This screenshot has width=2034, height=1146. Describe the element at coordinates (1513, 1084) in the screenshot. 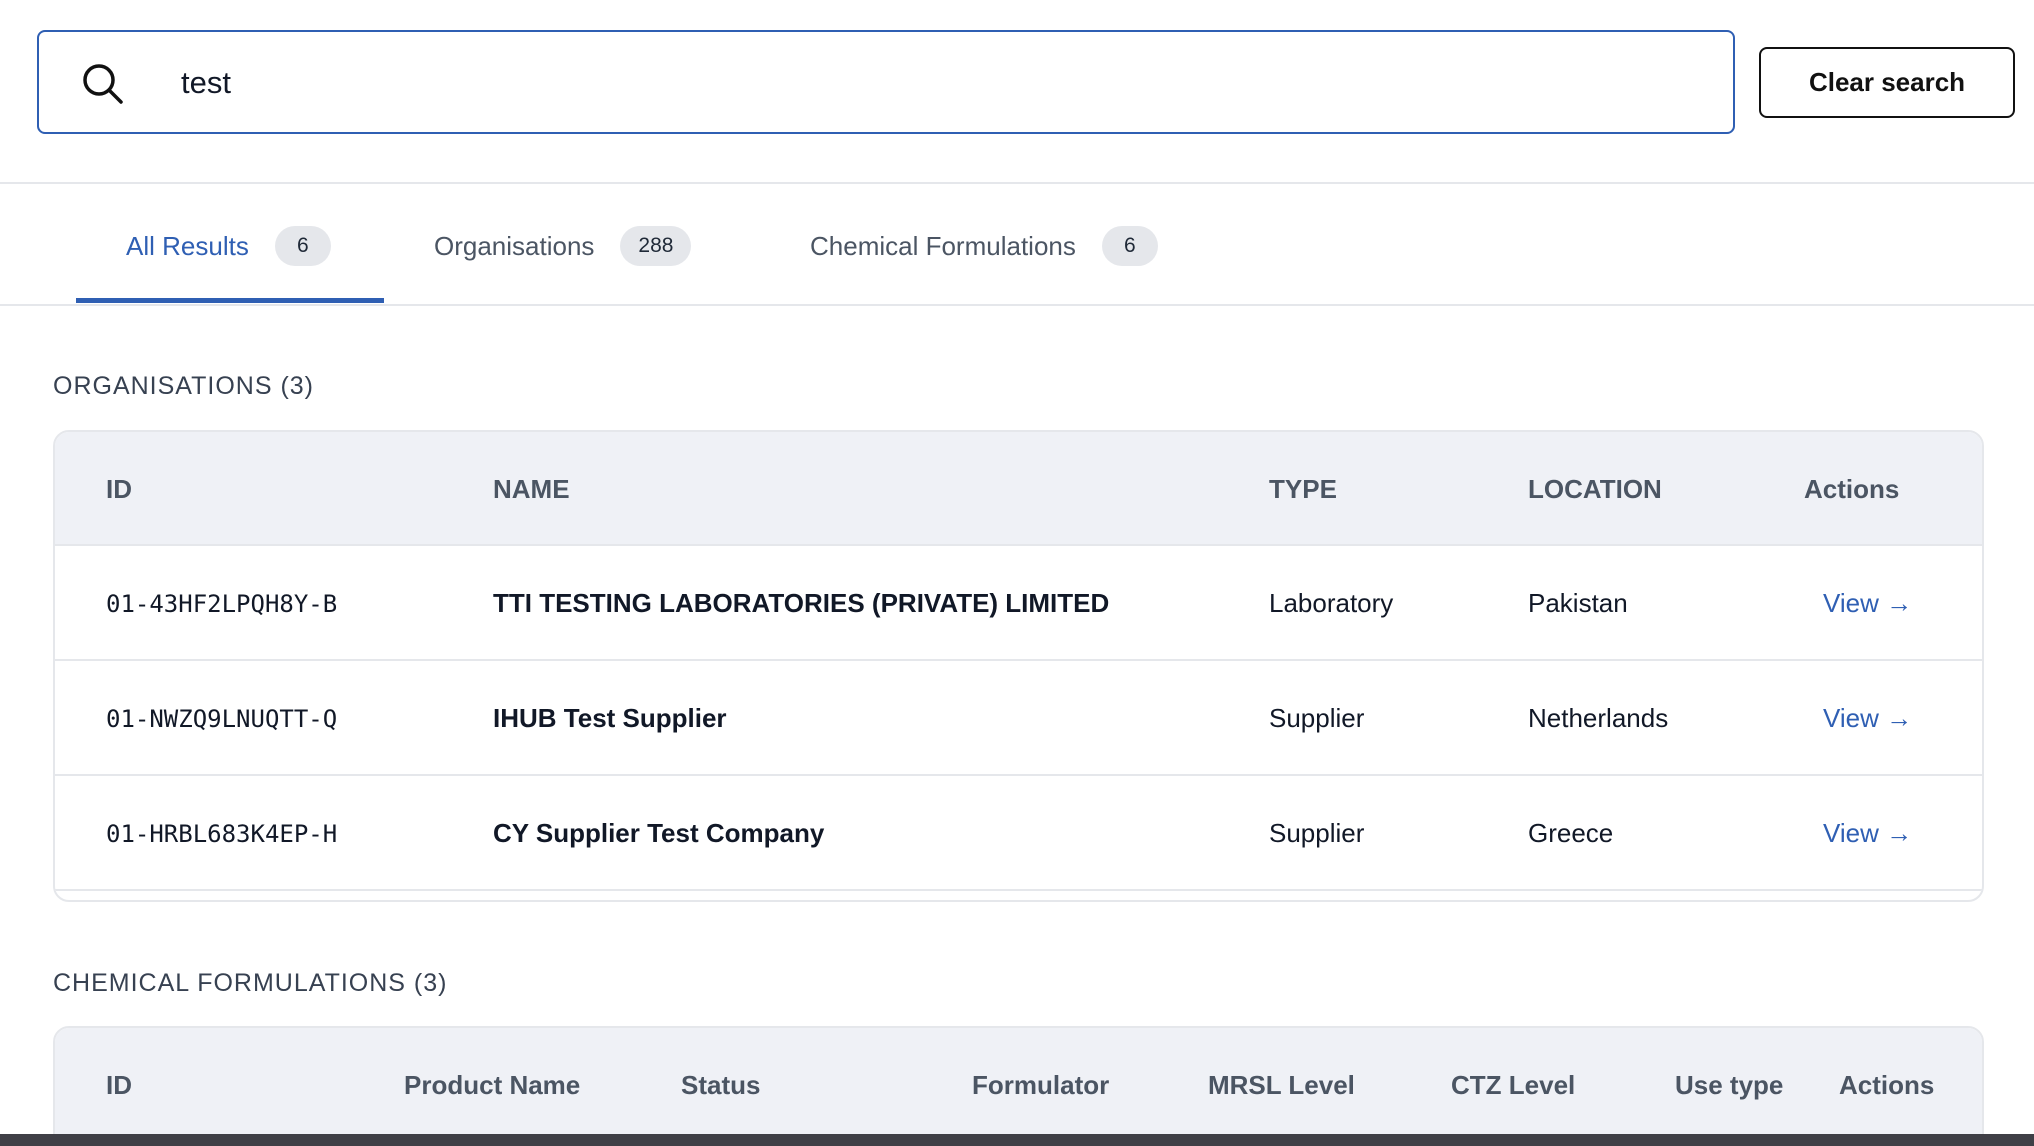

I see `column-header-ctz-level: CTZ Level` at that location.